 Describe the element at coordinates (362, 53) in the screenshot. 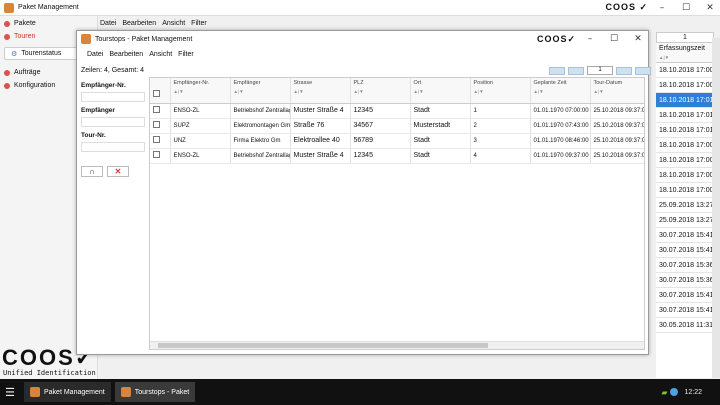

I see `dialog-menu-bar: Datei Bearbeiten Ansicht Filter` at that location.